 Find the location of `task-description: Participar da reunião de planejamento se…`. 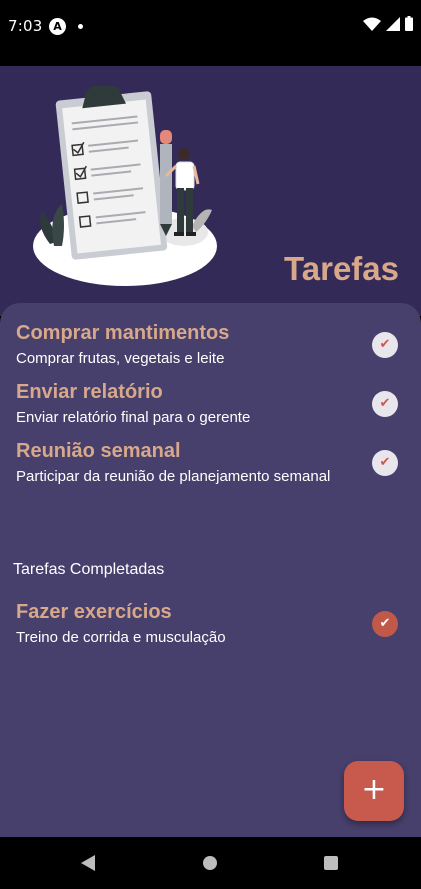

task-description: Participar da reunião de planejamento se… is located at coordinates (173, 476).